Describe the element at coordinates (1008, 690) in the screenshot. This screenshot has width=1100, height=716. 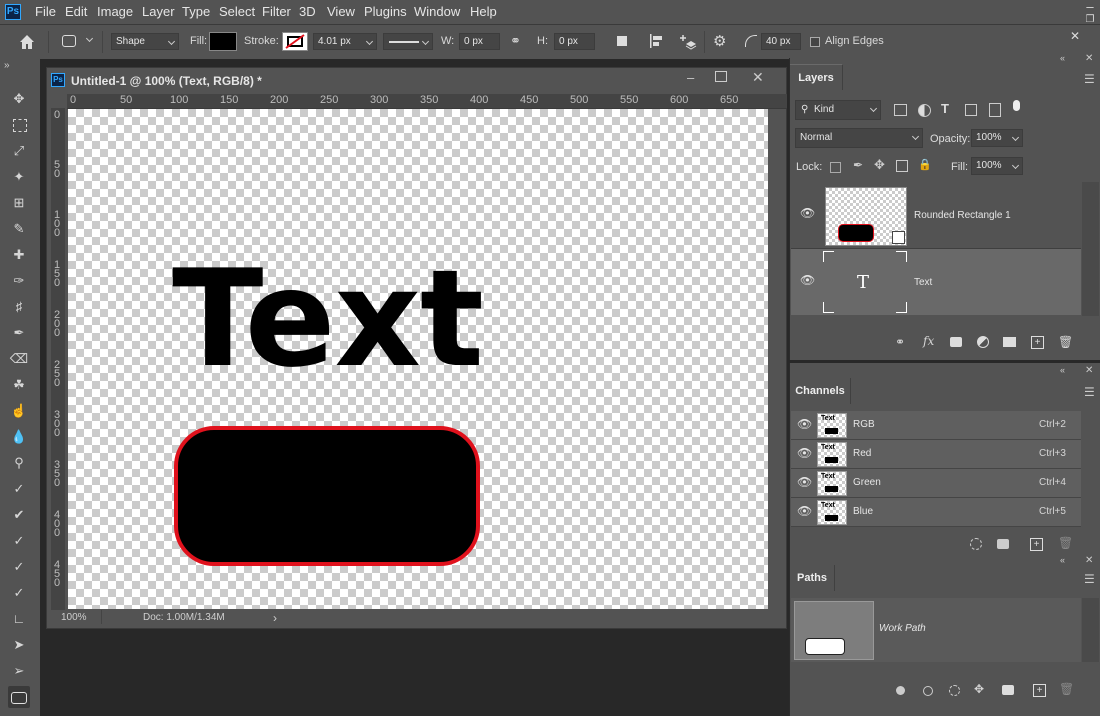
I see `add-vector-mask-icon` at that location.